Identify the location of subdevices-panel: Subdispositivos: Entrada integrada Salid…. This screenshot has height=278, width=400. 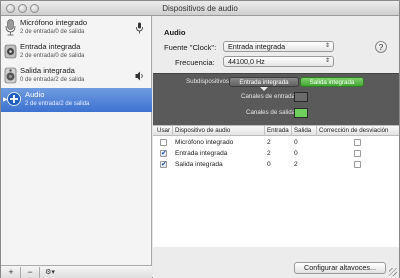
(276, 102).